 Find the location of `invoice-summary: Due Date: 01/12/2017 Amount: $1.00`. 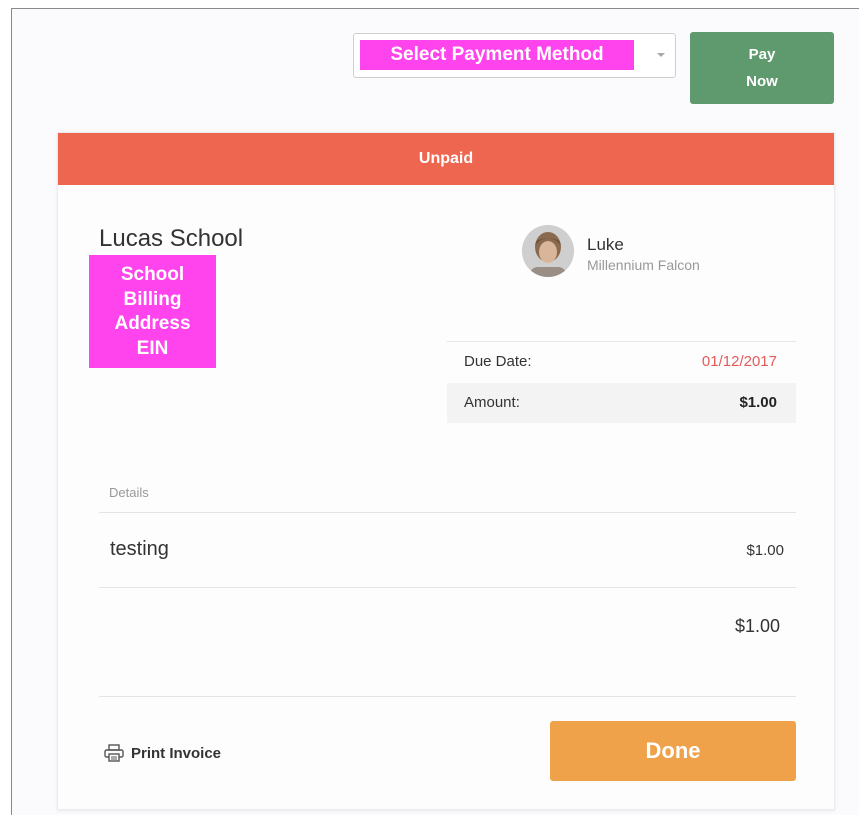

invoice-summary: Due Date: 01/12/2017 Amount: $1.00 is located at coordinates (621, 382).